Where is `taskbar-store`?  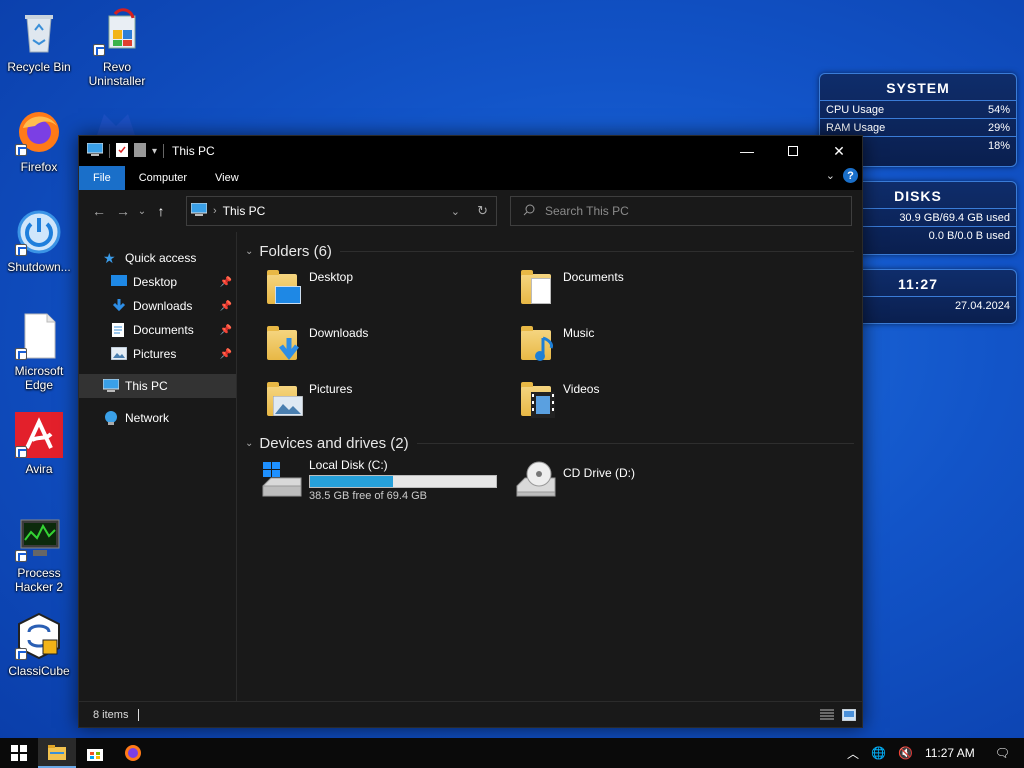
taskbar-store is located at coordinates (95, 753).